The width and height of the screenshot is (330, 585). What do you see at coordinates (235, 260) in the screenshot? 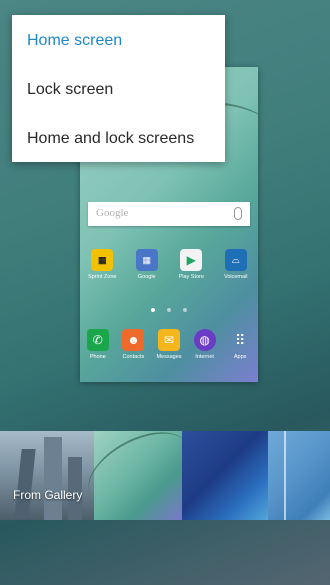
I see `voicemail-icon: ⌓` at bounding box center [235, 260].